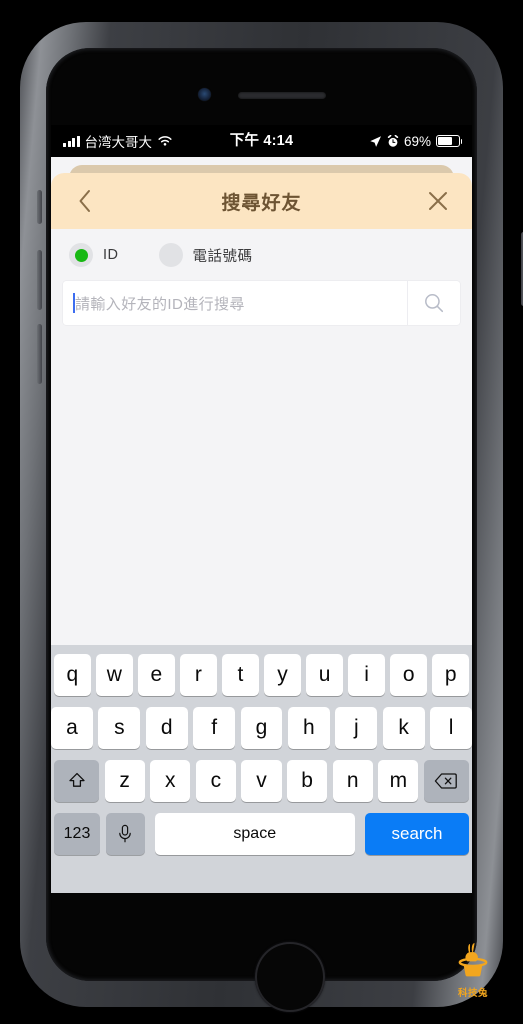 The height and width of the screenshot is (1024, 523). Describe the element at coordinates (261, 675) in the screenshot. I see `keyboard-row-1: q w e r t y u i o p` at that location.